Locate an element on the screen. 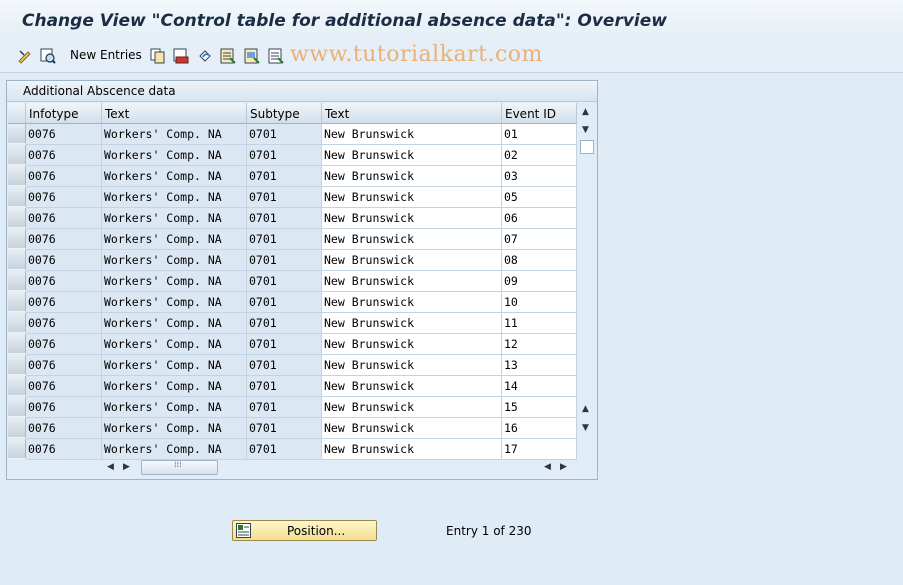 This screenshot has height=585, width=903. cell-event: 08 is located at coordinates (539, 260).